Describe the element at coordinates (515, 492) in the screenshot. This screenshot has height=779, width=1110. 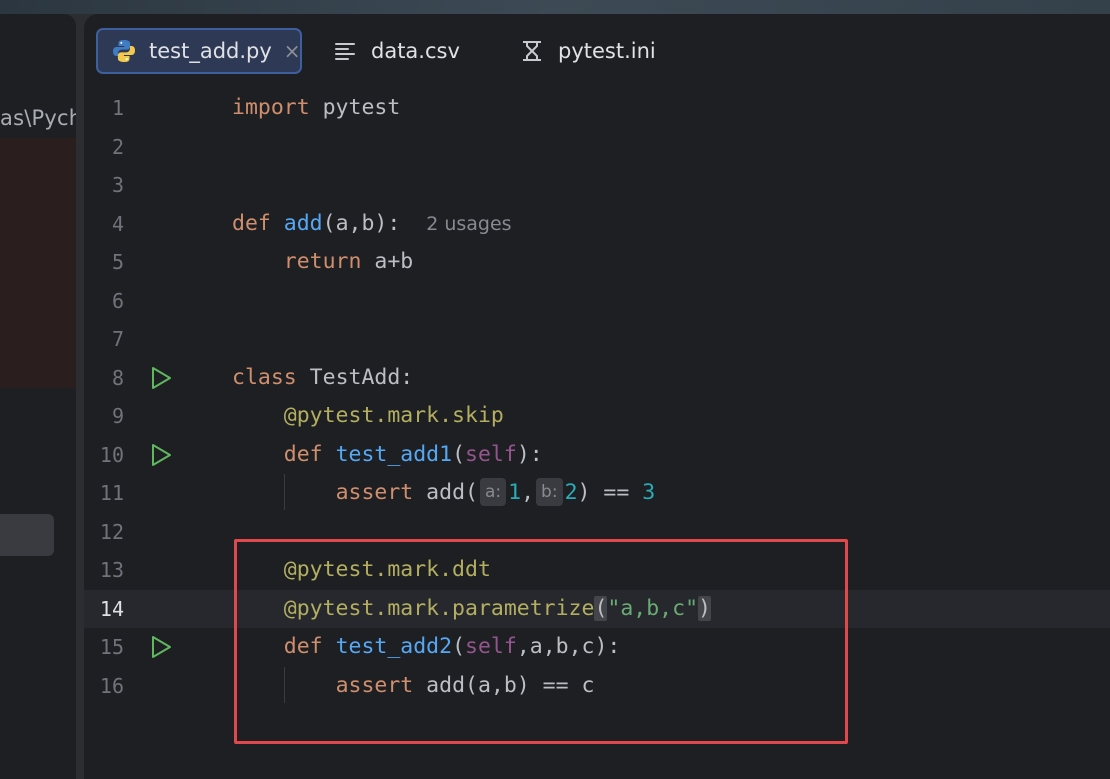
I see `number: 1` at that location.